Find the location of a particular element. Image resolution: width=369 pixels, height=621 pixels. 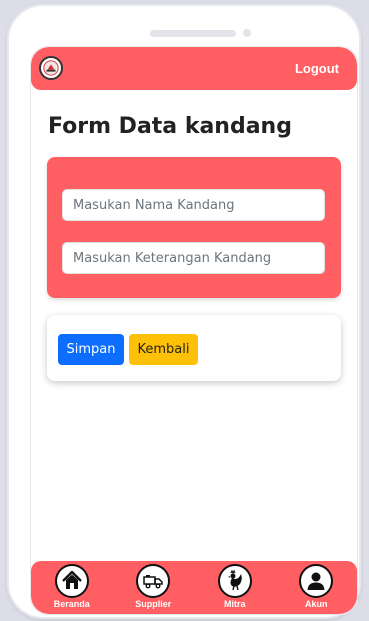

home-icon is located at coordinates (71, 581).